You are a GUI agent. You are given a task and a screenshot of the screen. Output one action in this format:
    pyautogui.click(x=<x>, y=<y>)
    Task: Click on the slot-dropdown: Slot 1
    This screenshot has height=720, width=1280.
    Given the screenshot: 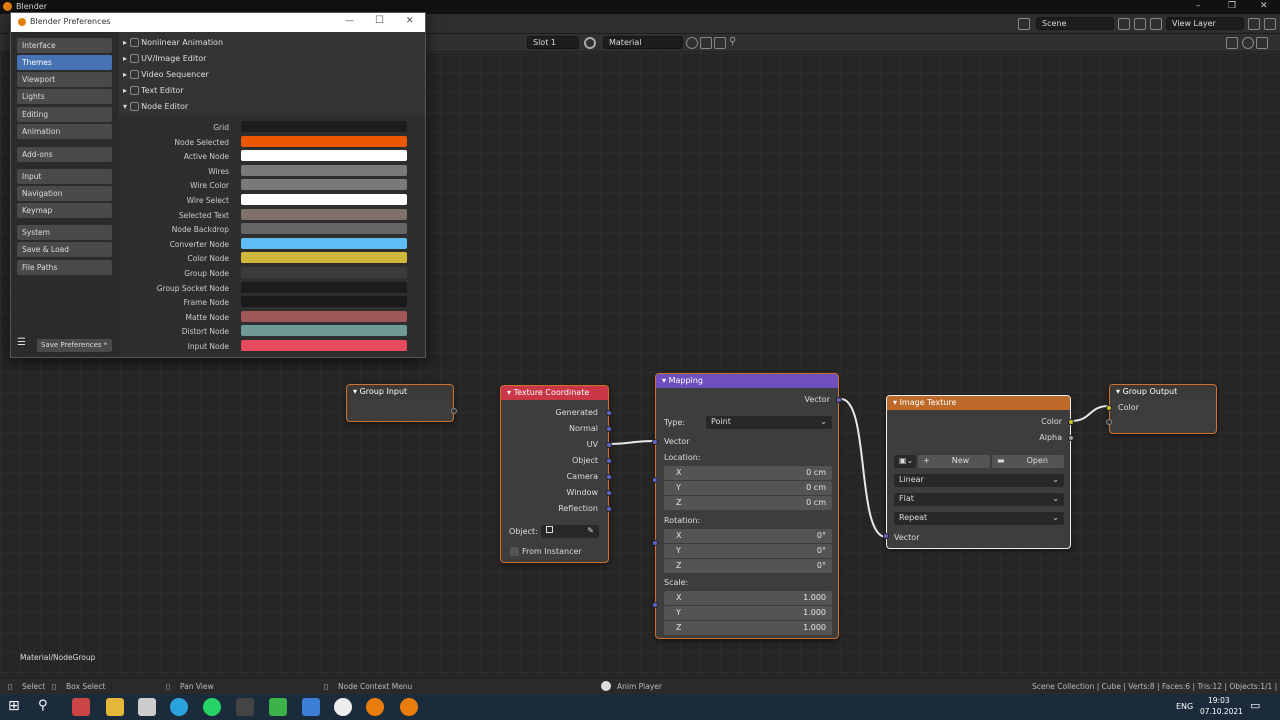 What is the action you would take?
    pyautogui.click(x=553, y=42)
    